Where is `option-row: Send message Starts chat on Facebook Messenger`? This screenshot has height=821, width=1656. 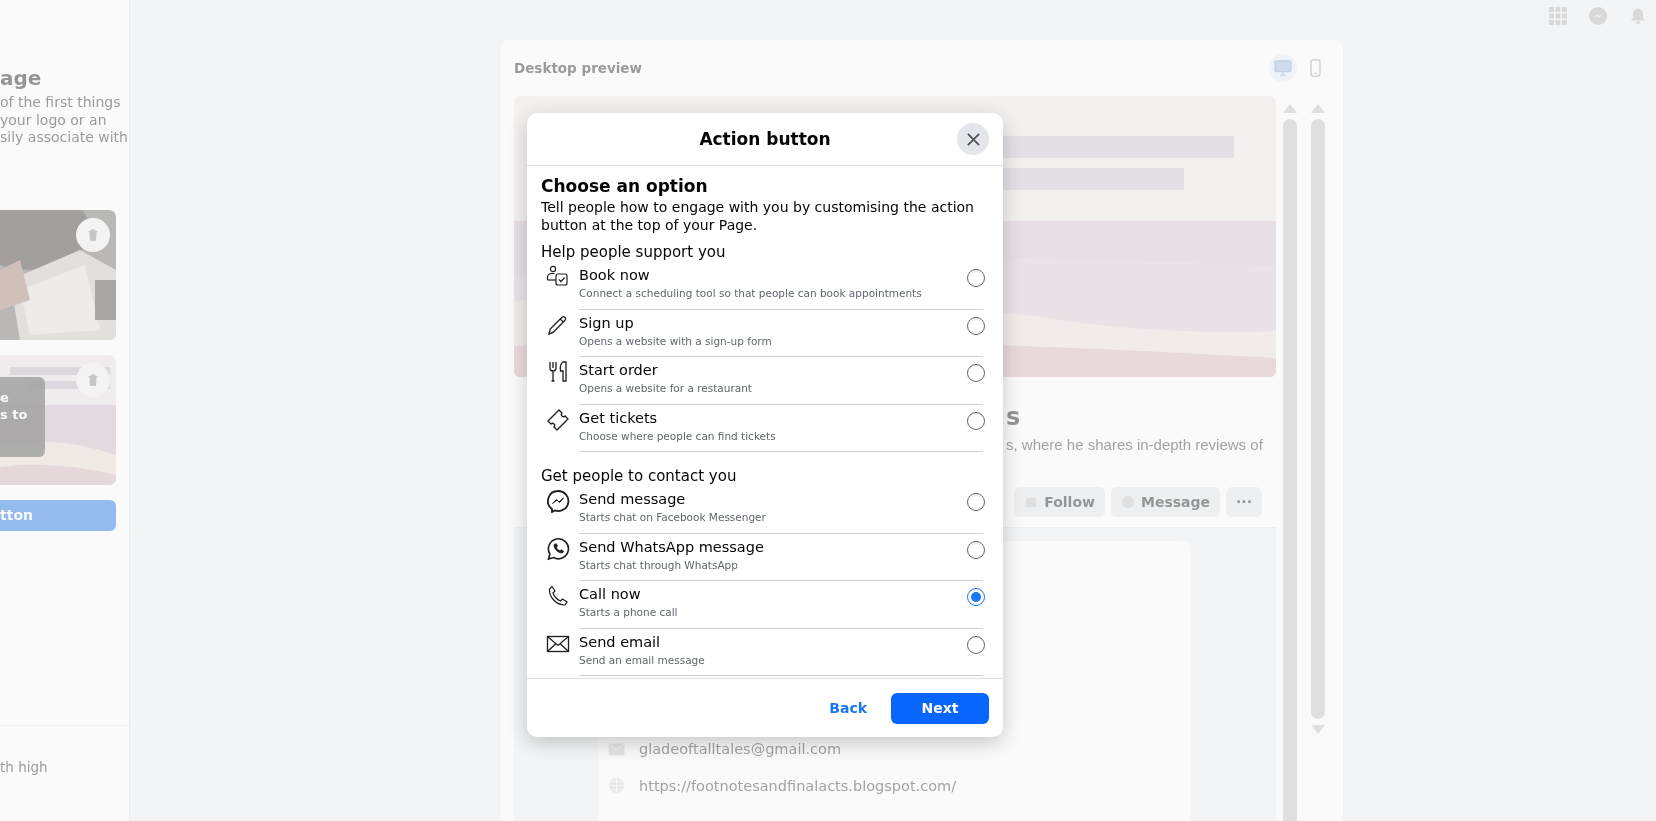
option-row: Send message Starts chat on Facebook Messenger is located at coordinates (762, 510).